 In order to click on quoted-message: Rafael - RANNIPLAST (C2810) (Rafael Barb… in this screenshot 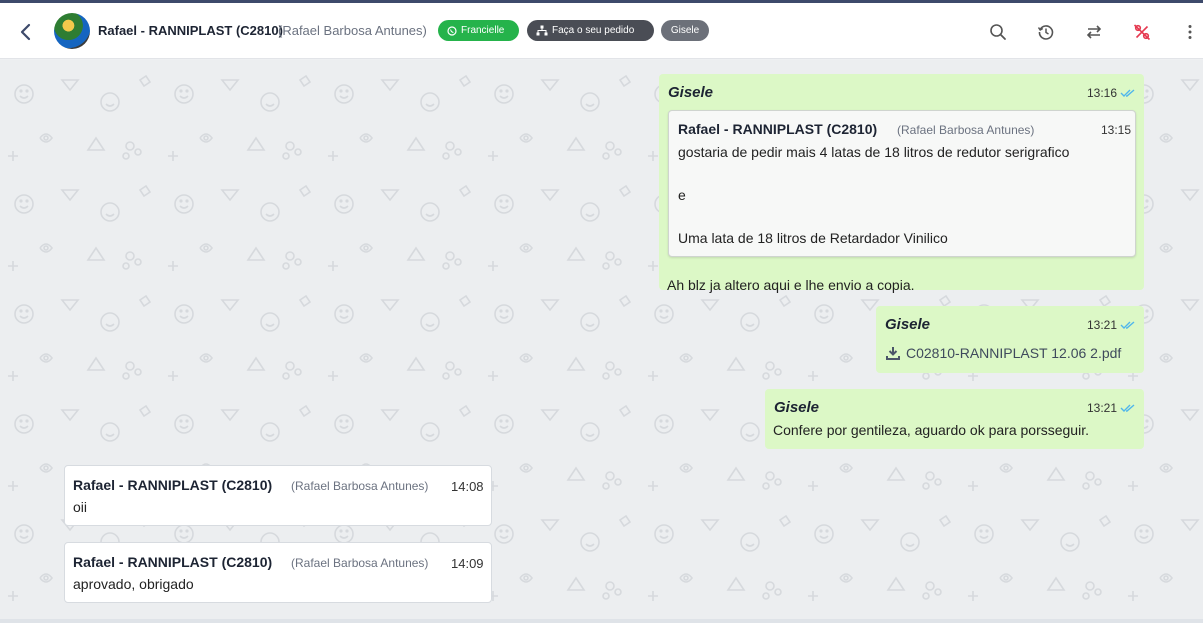, I will do `click(902, 183)`.